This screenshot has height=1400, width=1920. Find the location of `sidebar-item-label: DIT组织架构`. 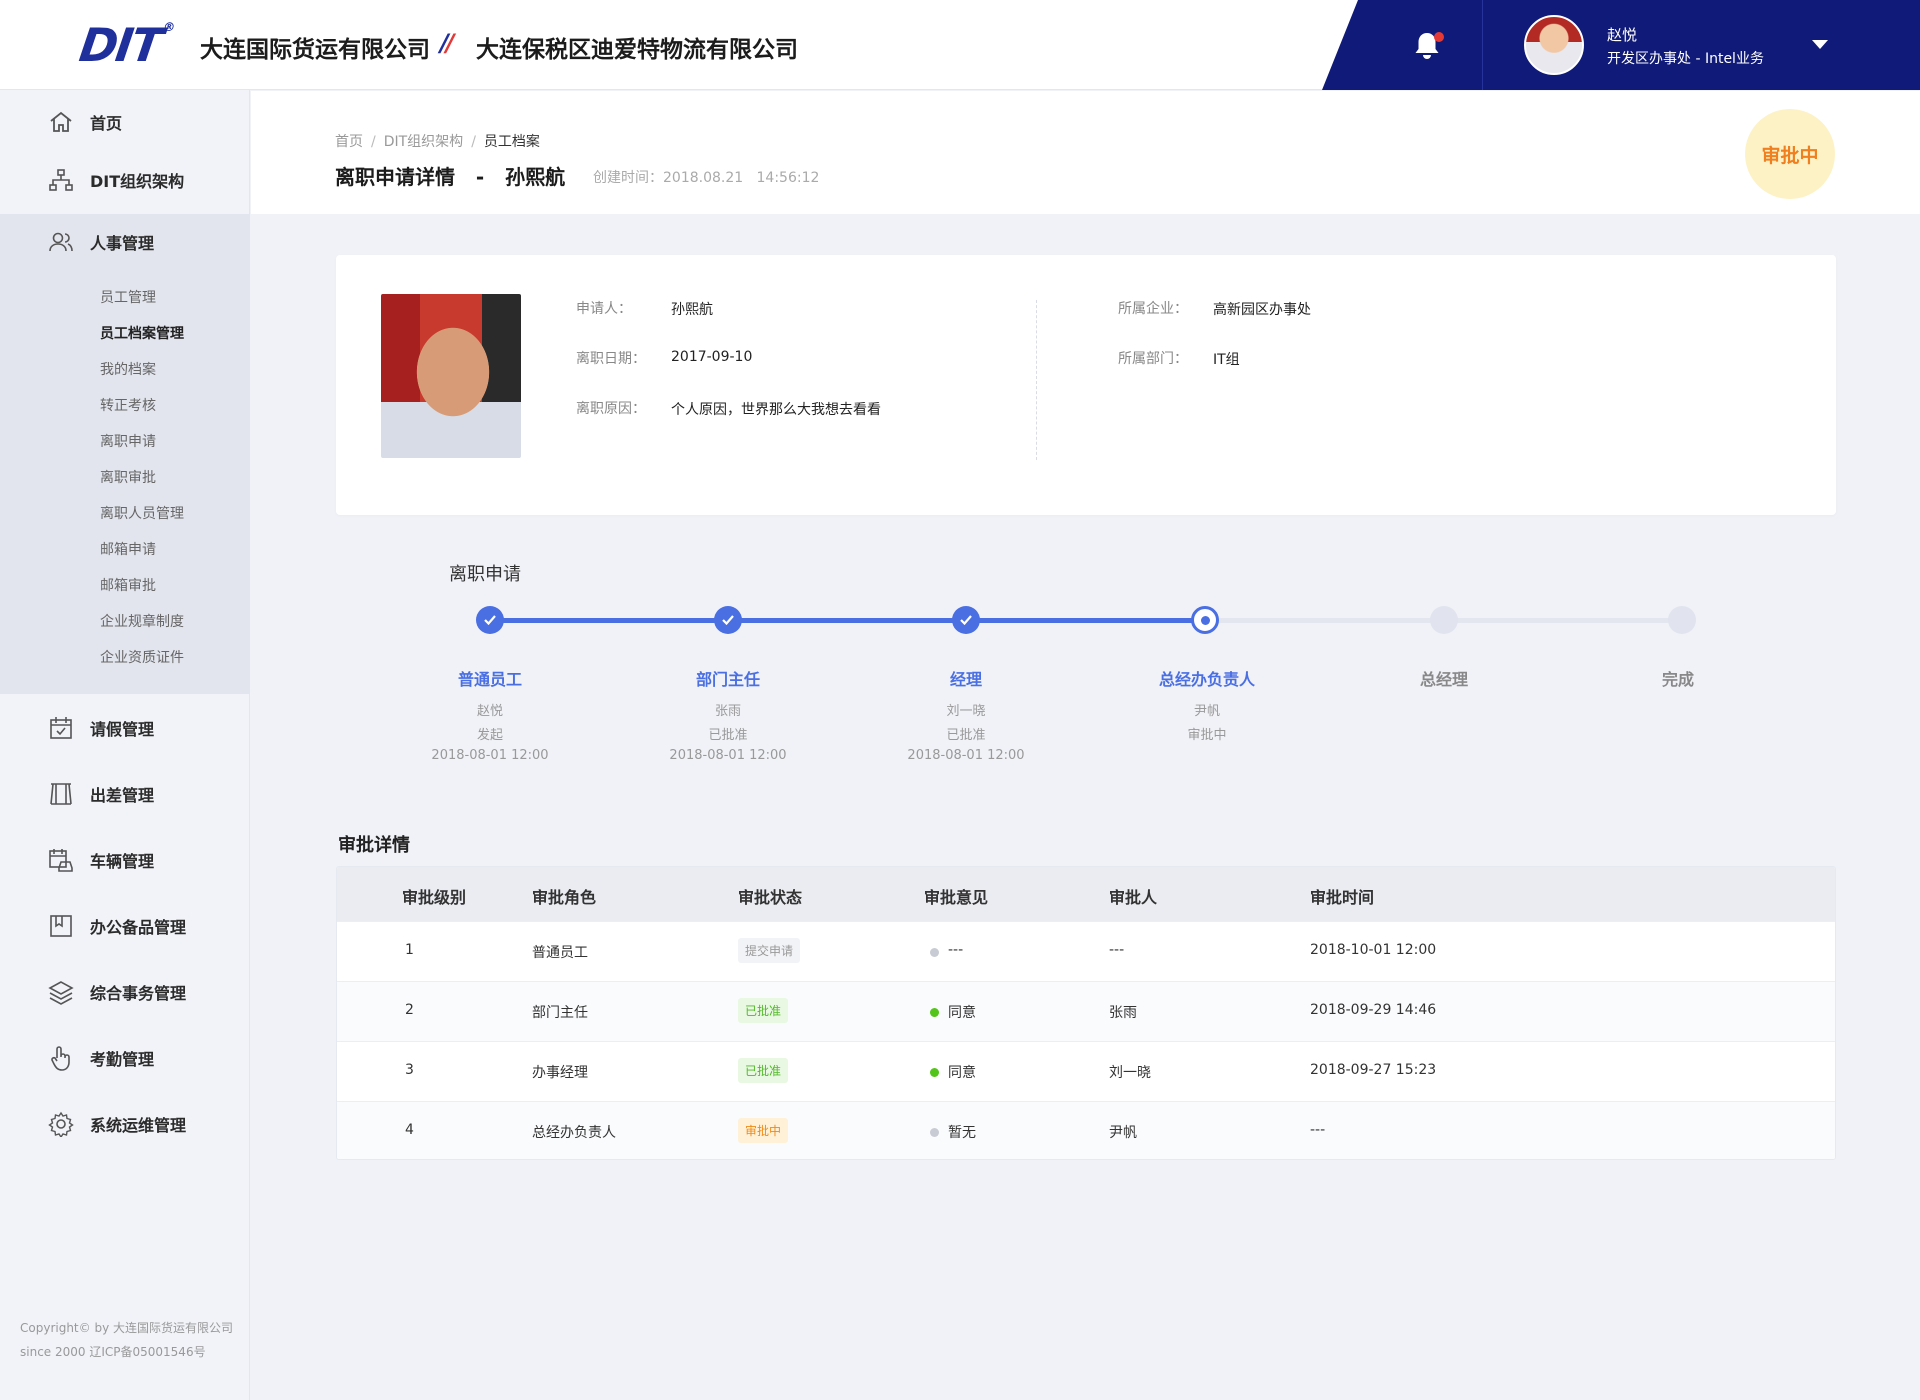

sidebar-item-label: DIT组织架构 is located at coordinates (137, 181).